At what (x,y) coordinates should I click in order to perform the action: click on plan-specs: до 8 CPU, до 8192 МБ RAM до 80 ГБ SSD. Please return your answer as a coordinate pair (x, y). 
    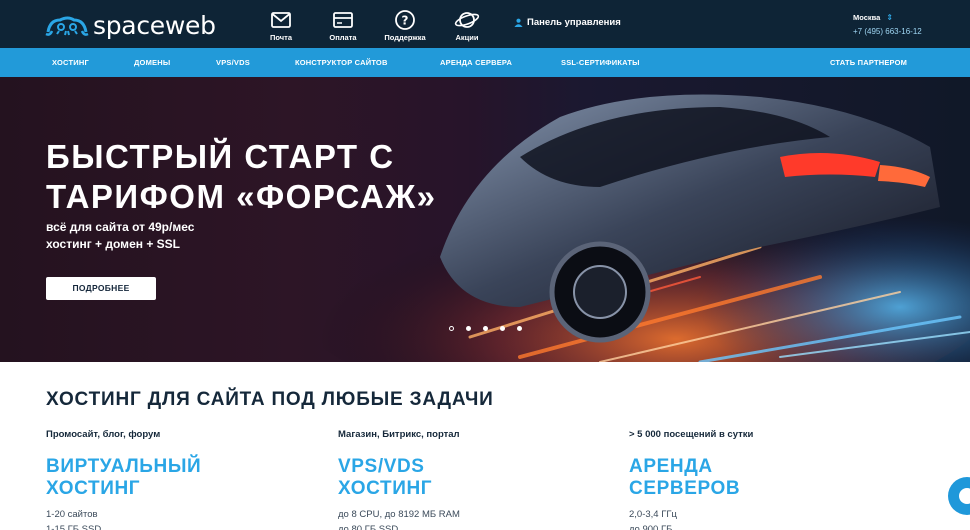
    Looking at the image, I should click on (468, 518).